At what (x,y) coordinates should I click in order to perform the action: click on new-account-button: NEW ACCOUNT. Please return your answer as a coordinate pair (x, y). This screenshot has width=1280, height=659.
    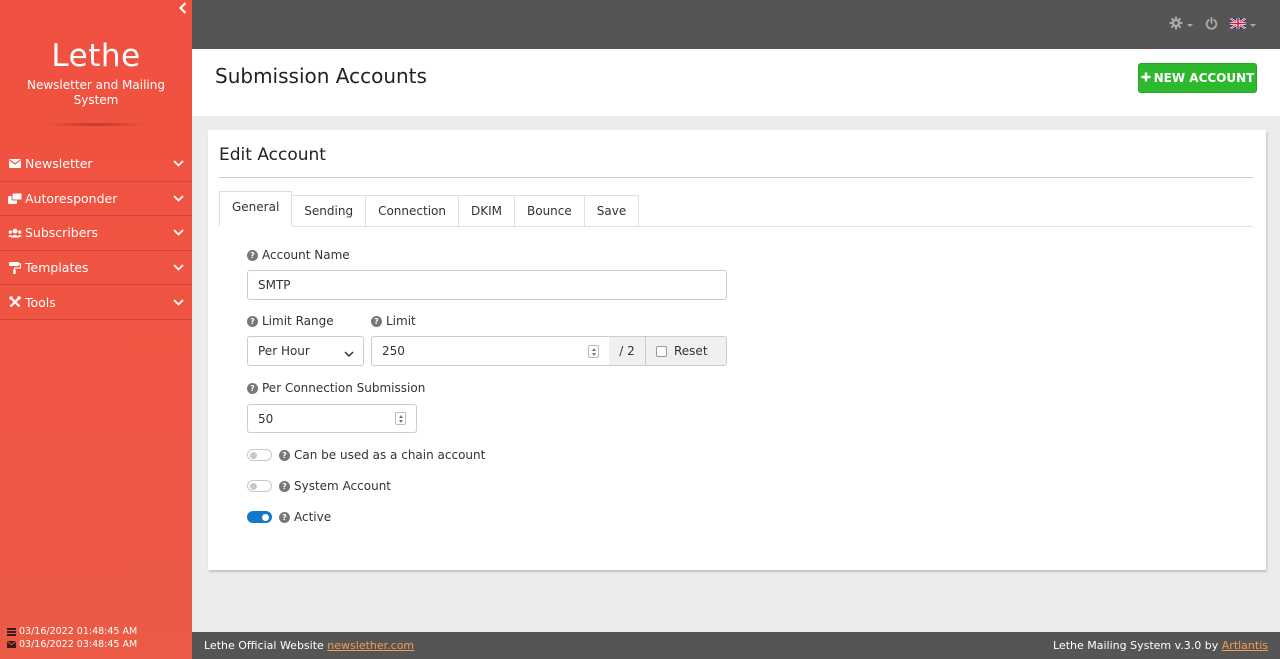
    Looking at the image, I should click on (1197, 78).